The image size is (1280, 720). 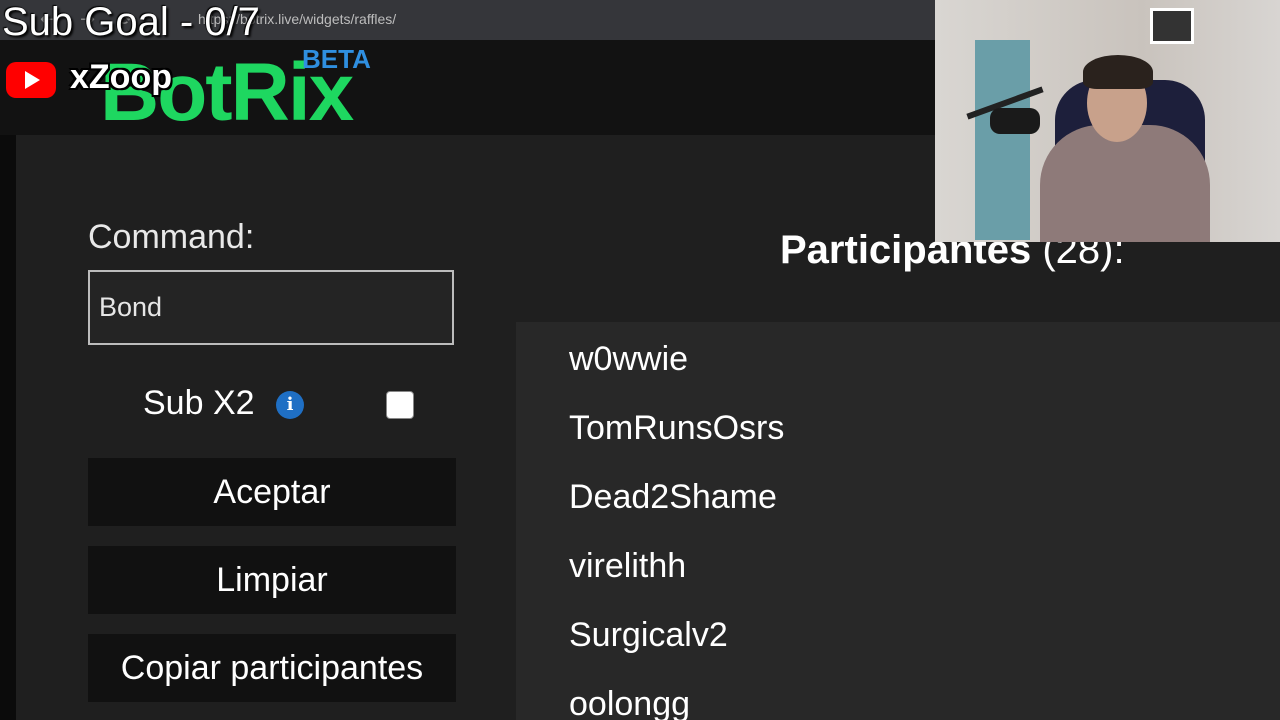 What do you see at coordinates (290, 405) in the screenshot?
I see `info-icon: i` at bounding box center [290, 405].